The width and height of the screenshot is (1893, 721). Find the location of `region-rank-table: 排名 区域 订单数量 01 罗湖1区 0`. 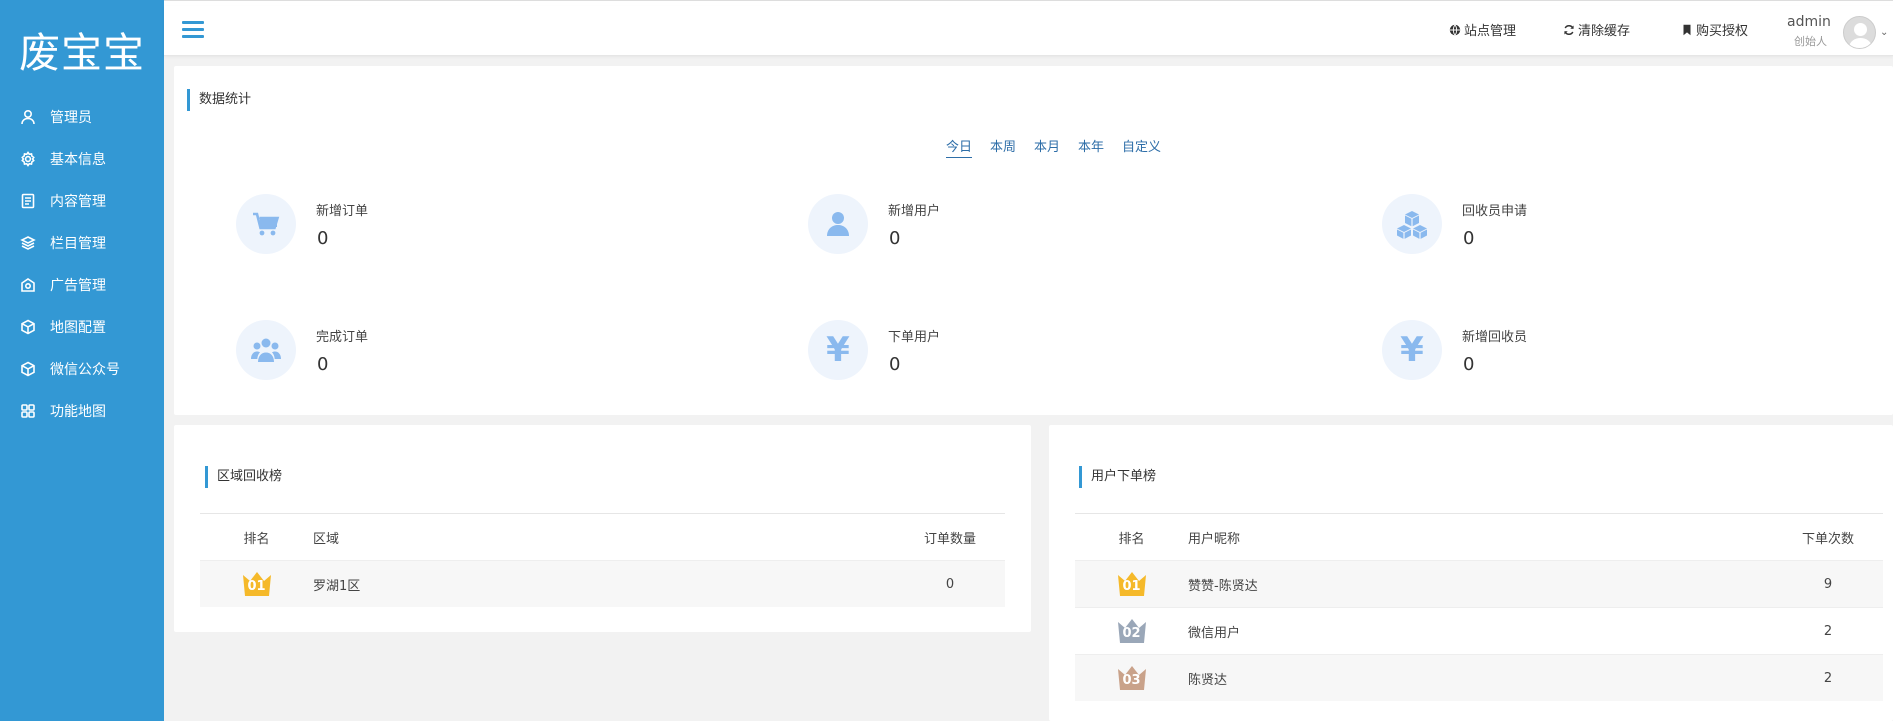

region-rank-table: 排名 区域 订单数量 01 罗湖1区 0 is located at coordinates (602, 560).